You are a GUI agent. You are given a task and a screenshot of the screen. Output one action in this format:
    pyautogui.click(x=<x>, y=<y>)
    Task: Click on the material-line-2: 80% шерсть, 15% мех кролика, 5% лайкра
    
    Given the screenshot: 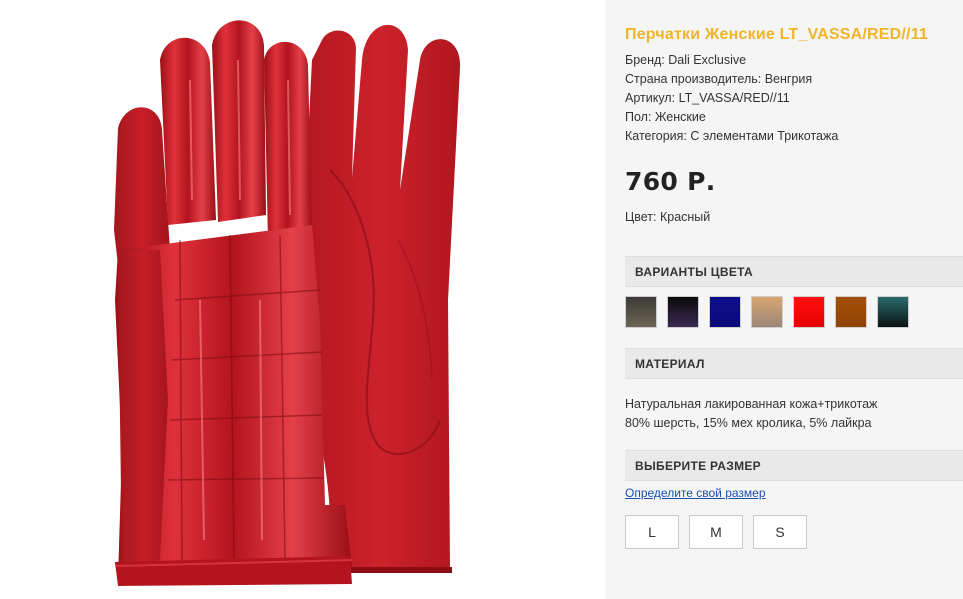 What is the action you would take?
    pyautogui.click(x=748, y=423)
    